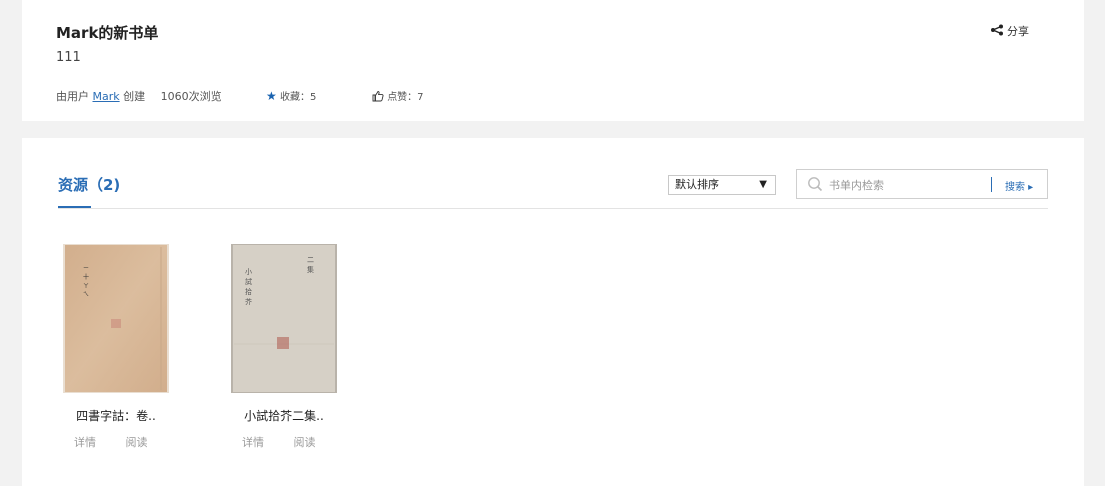 The height and width of the screenshot is (486, 1105). I want to click on favorite-button: ★ 收藏：5, so click(291, 95).